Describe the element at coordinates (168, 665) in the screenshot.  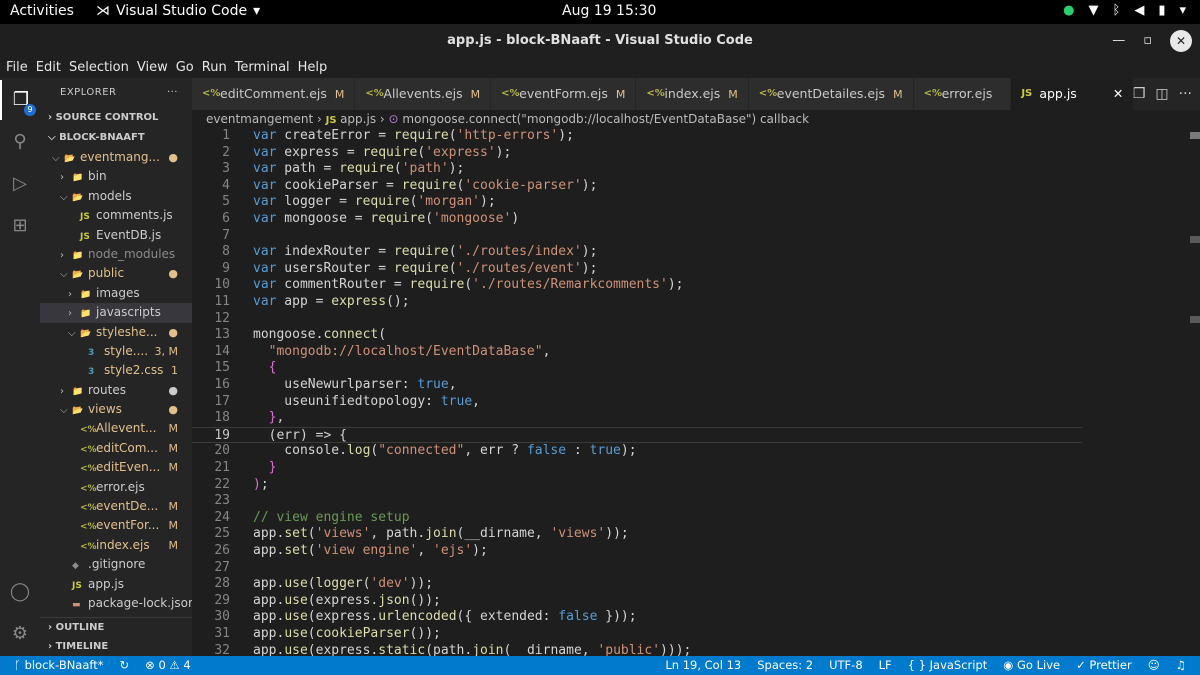
I see `problems-indicator: ⊗ 0 ⚠ 4` at that location.